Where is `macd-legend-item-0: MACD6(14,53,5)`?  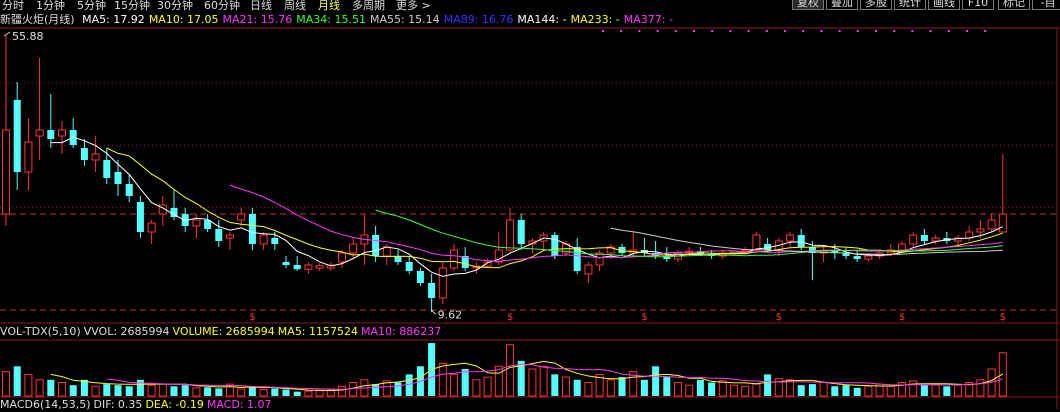
macd-legend-item-0: MACD6(14,53,5) is located at coordinates (45, 404).